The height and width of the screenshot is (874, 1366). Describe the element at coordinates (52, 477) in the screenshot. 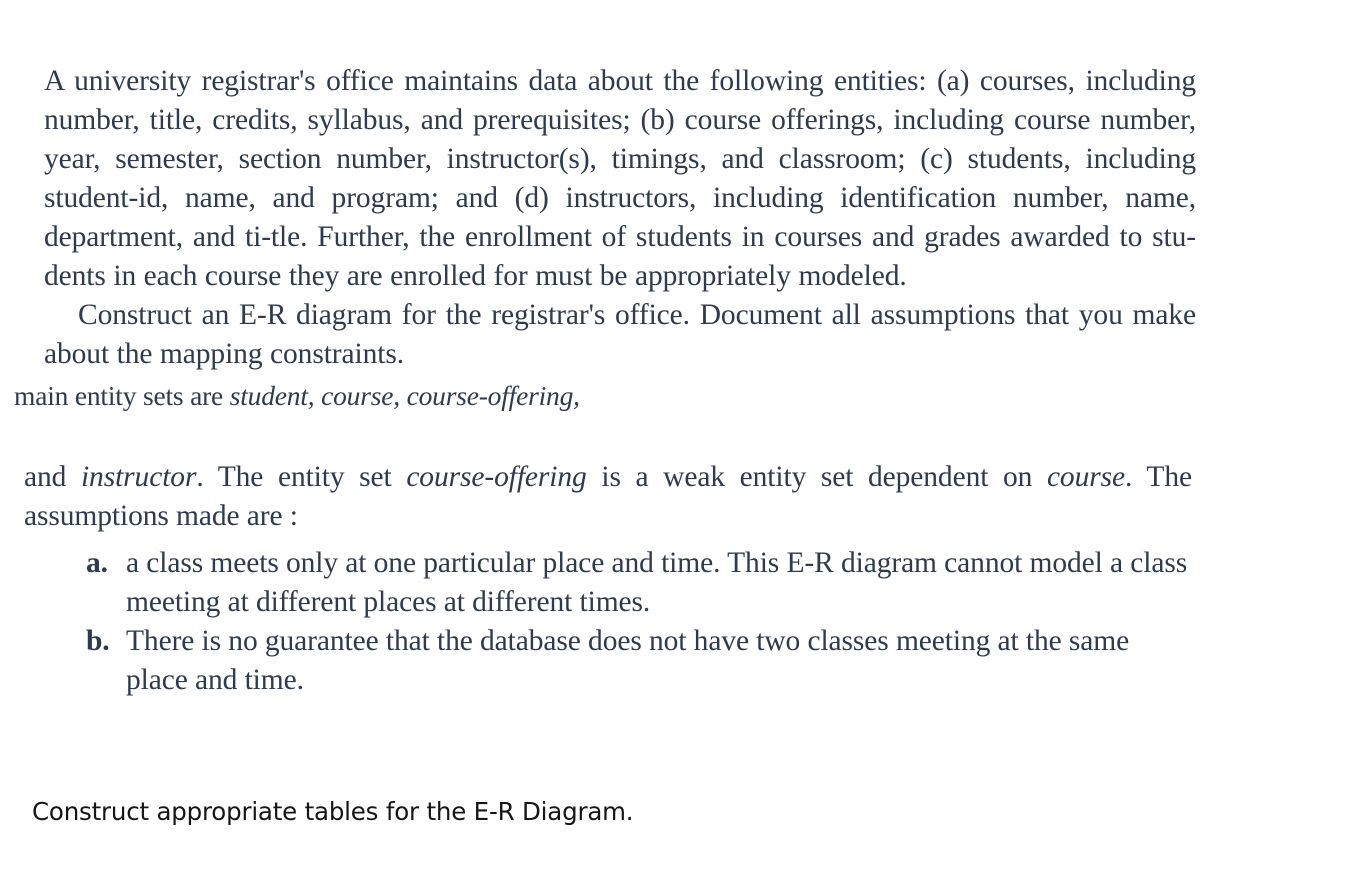

I see `paragraph-3-part-1: and` at that location.